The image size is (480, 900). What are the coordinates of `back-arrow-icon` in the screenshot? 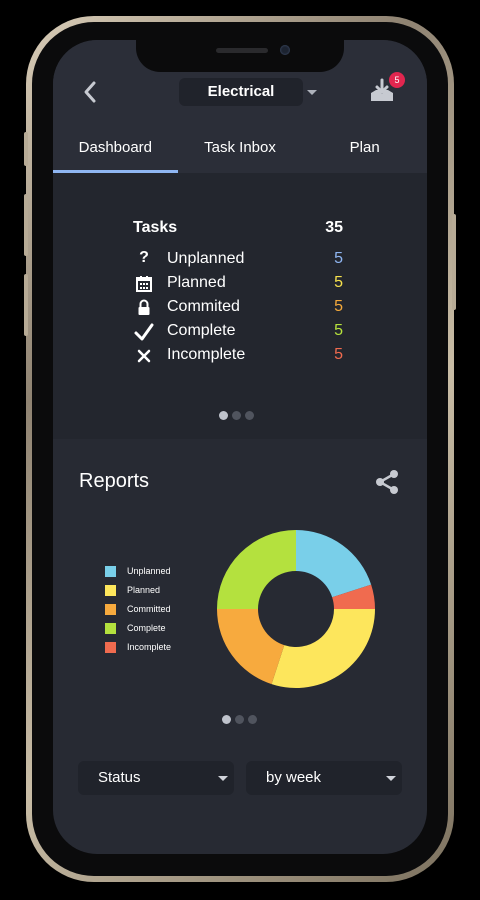 It's located at (91, 92).